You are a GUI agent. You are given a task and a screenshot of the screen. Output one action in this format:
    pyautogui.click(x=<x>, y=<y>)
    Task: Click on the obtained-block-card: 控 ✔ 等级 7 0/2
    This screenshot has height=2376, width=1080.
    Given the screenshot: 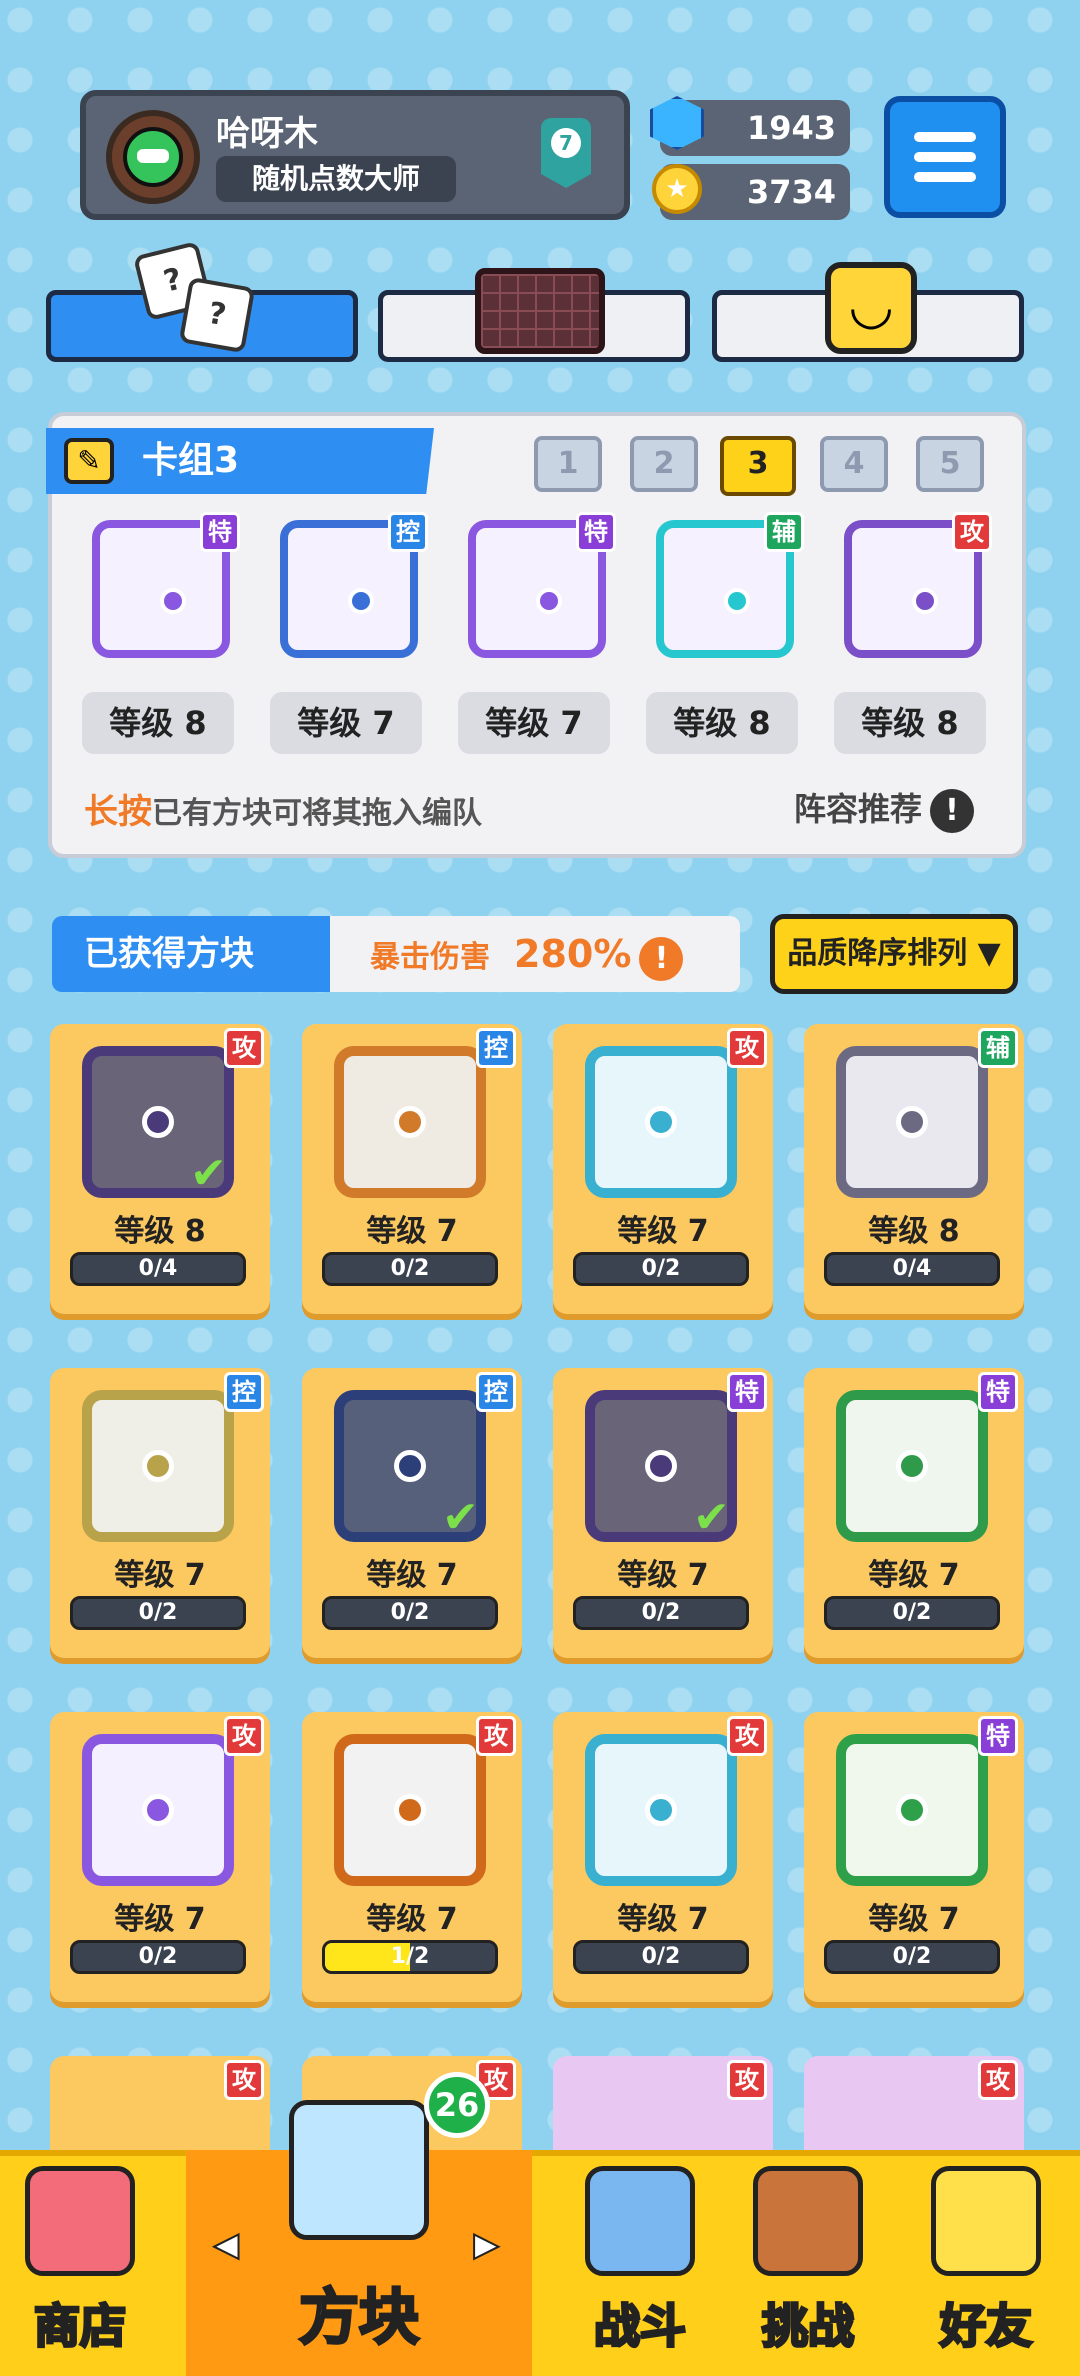 What is the action you would take?
    pyautogui.click(x=412, y=1513)
    